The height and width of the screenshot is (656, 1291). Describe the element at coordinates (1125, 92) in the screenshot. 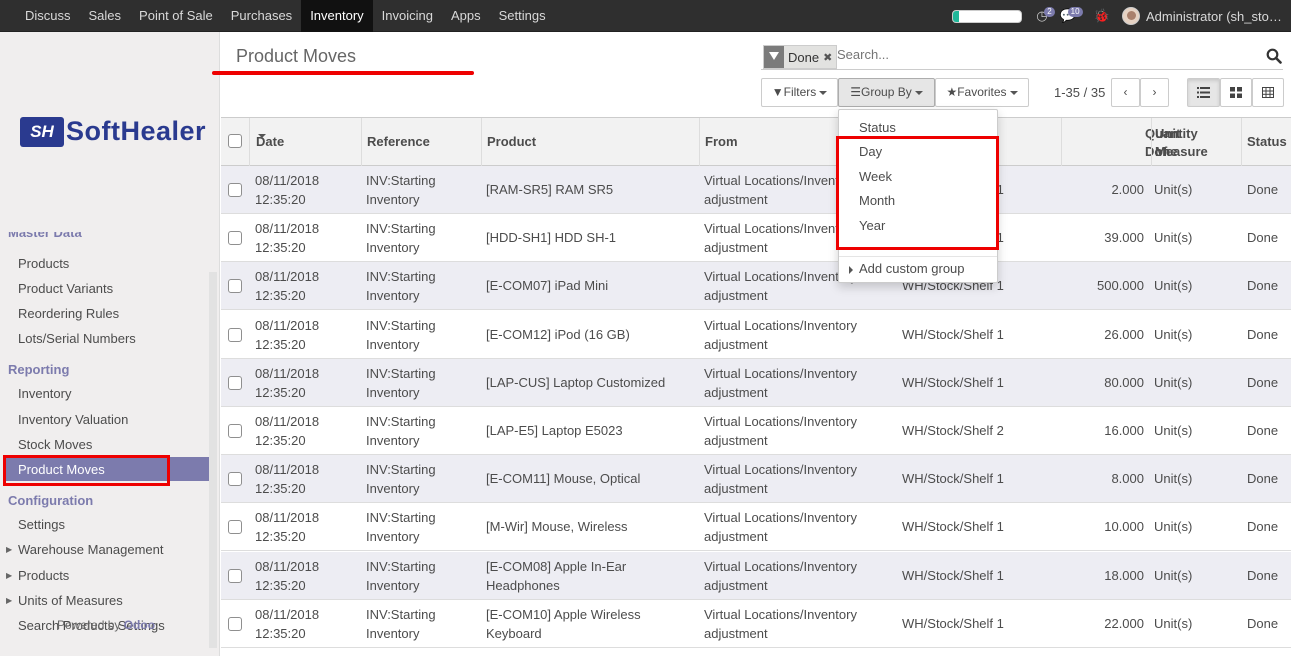

I see `pager-previous-button: ‹` at that location.